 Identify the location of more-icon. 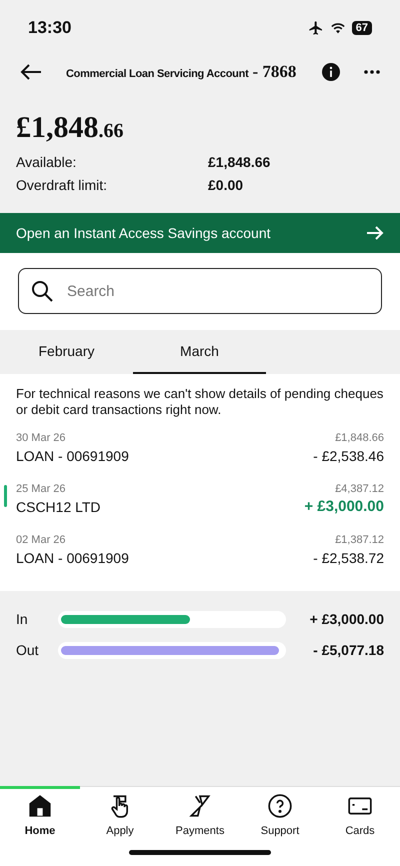
(372, 72).